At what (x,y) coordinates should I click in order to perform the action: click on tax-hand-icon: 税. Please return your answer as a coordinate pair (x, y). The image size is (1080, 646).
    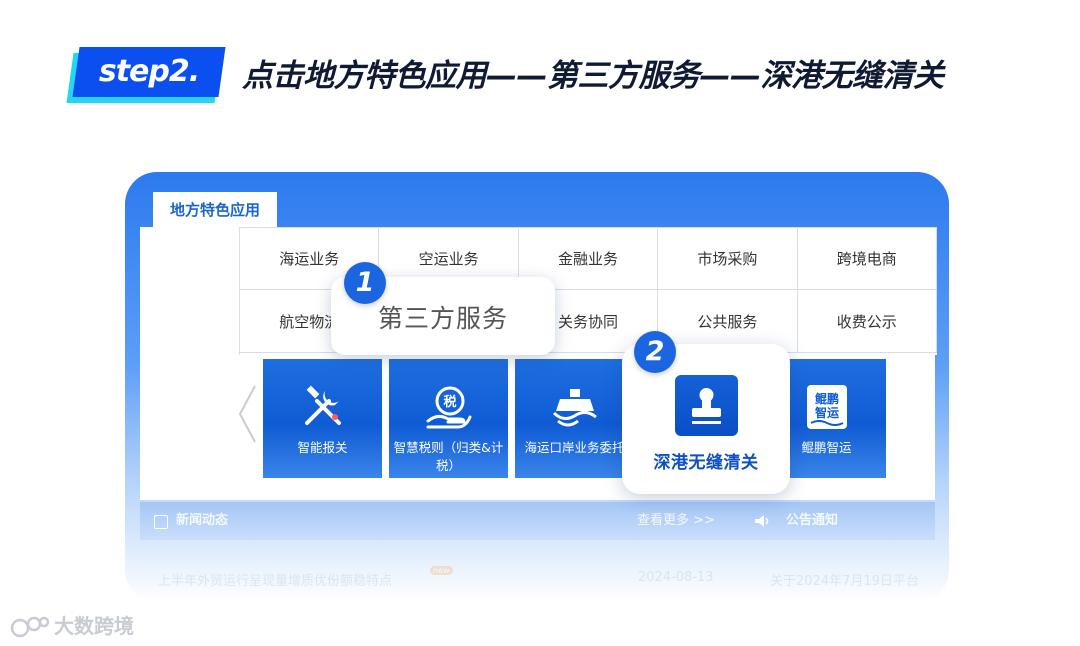
    Looking at the image, I should click on (448, 407).